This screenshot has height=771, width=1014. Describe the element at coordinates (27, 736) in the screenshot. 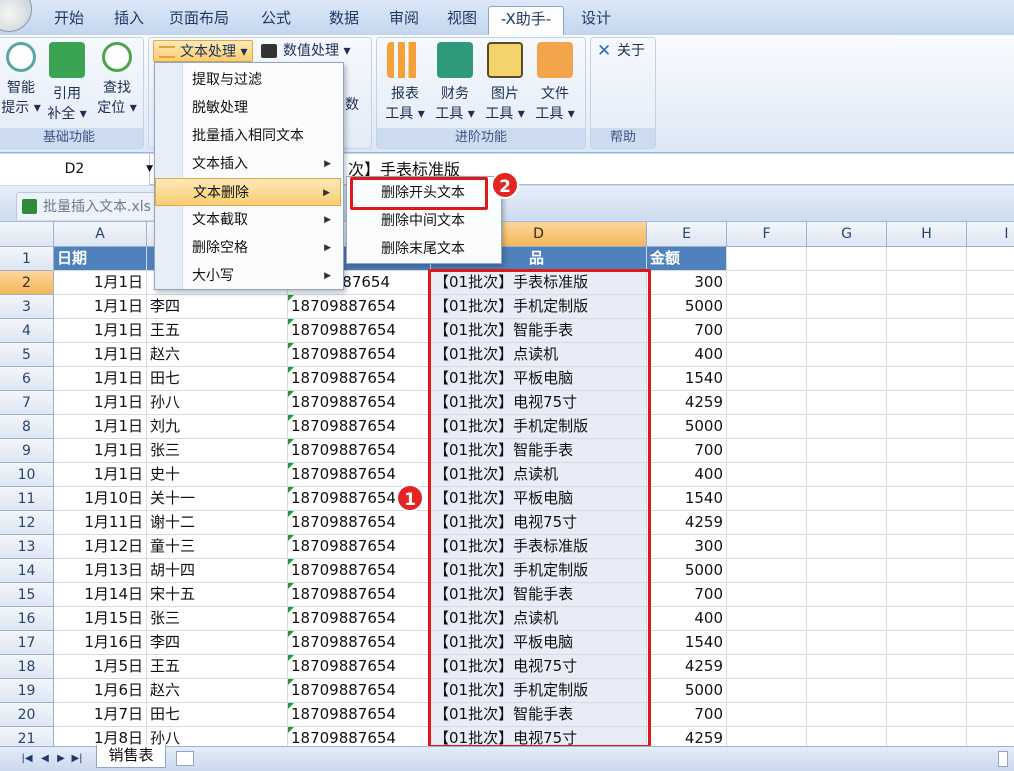

I see `row-header: 21` at that location.